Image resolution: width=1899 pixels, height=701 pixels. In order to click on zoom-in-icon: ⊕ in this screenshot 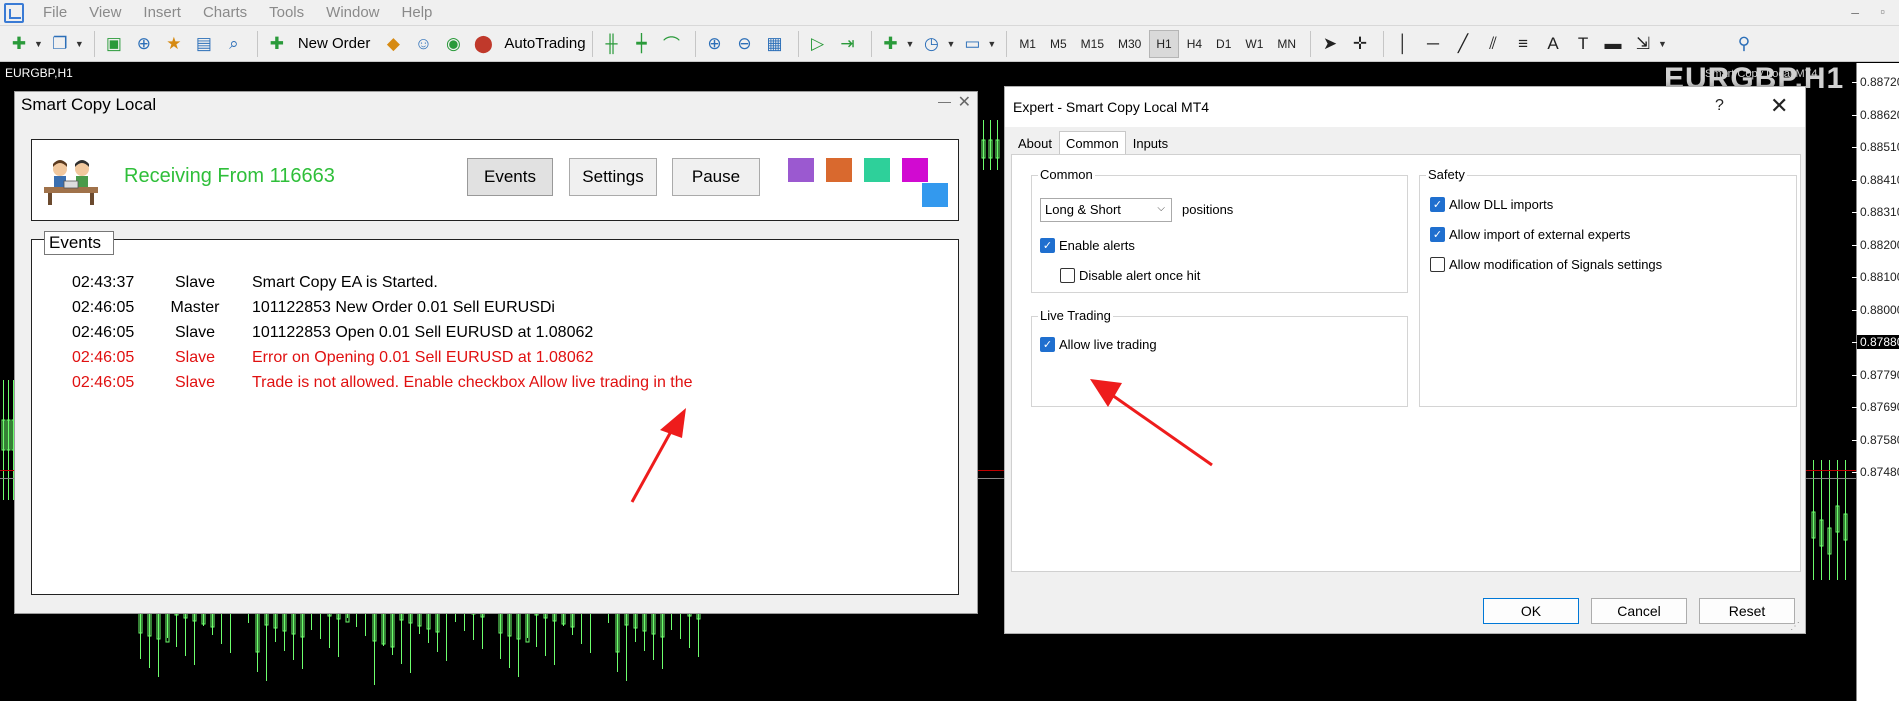, I will do `click(715, 44)`.